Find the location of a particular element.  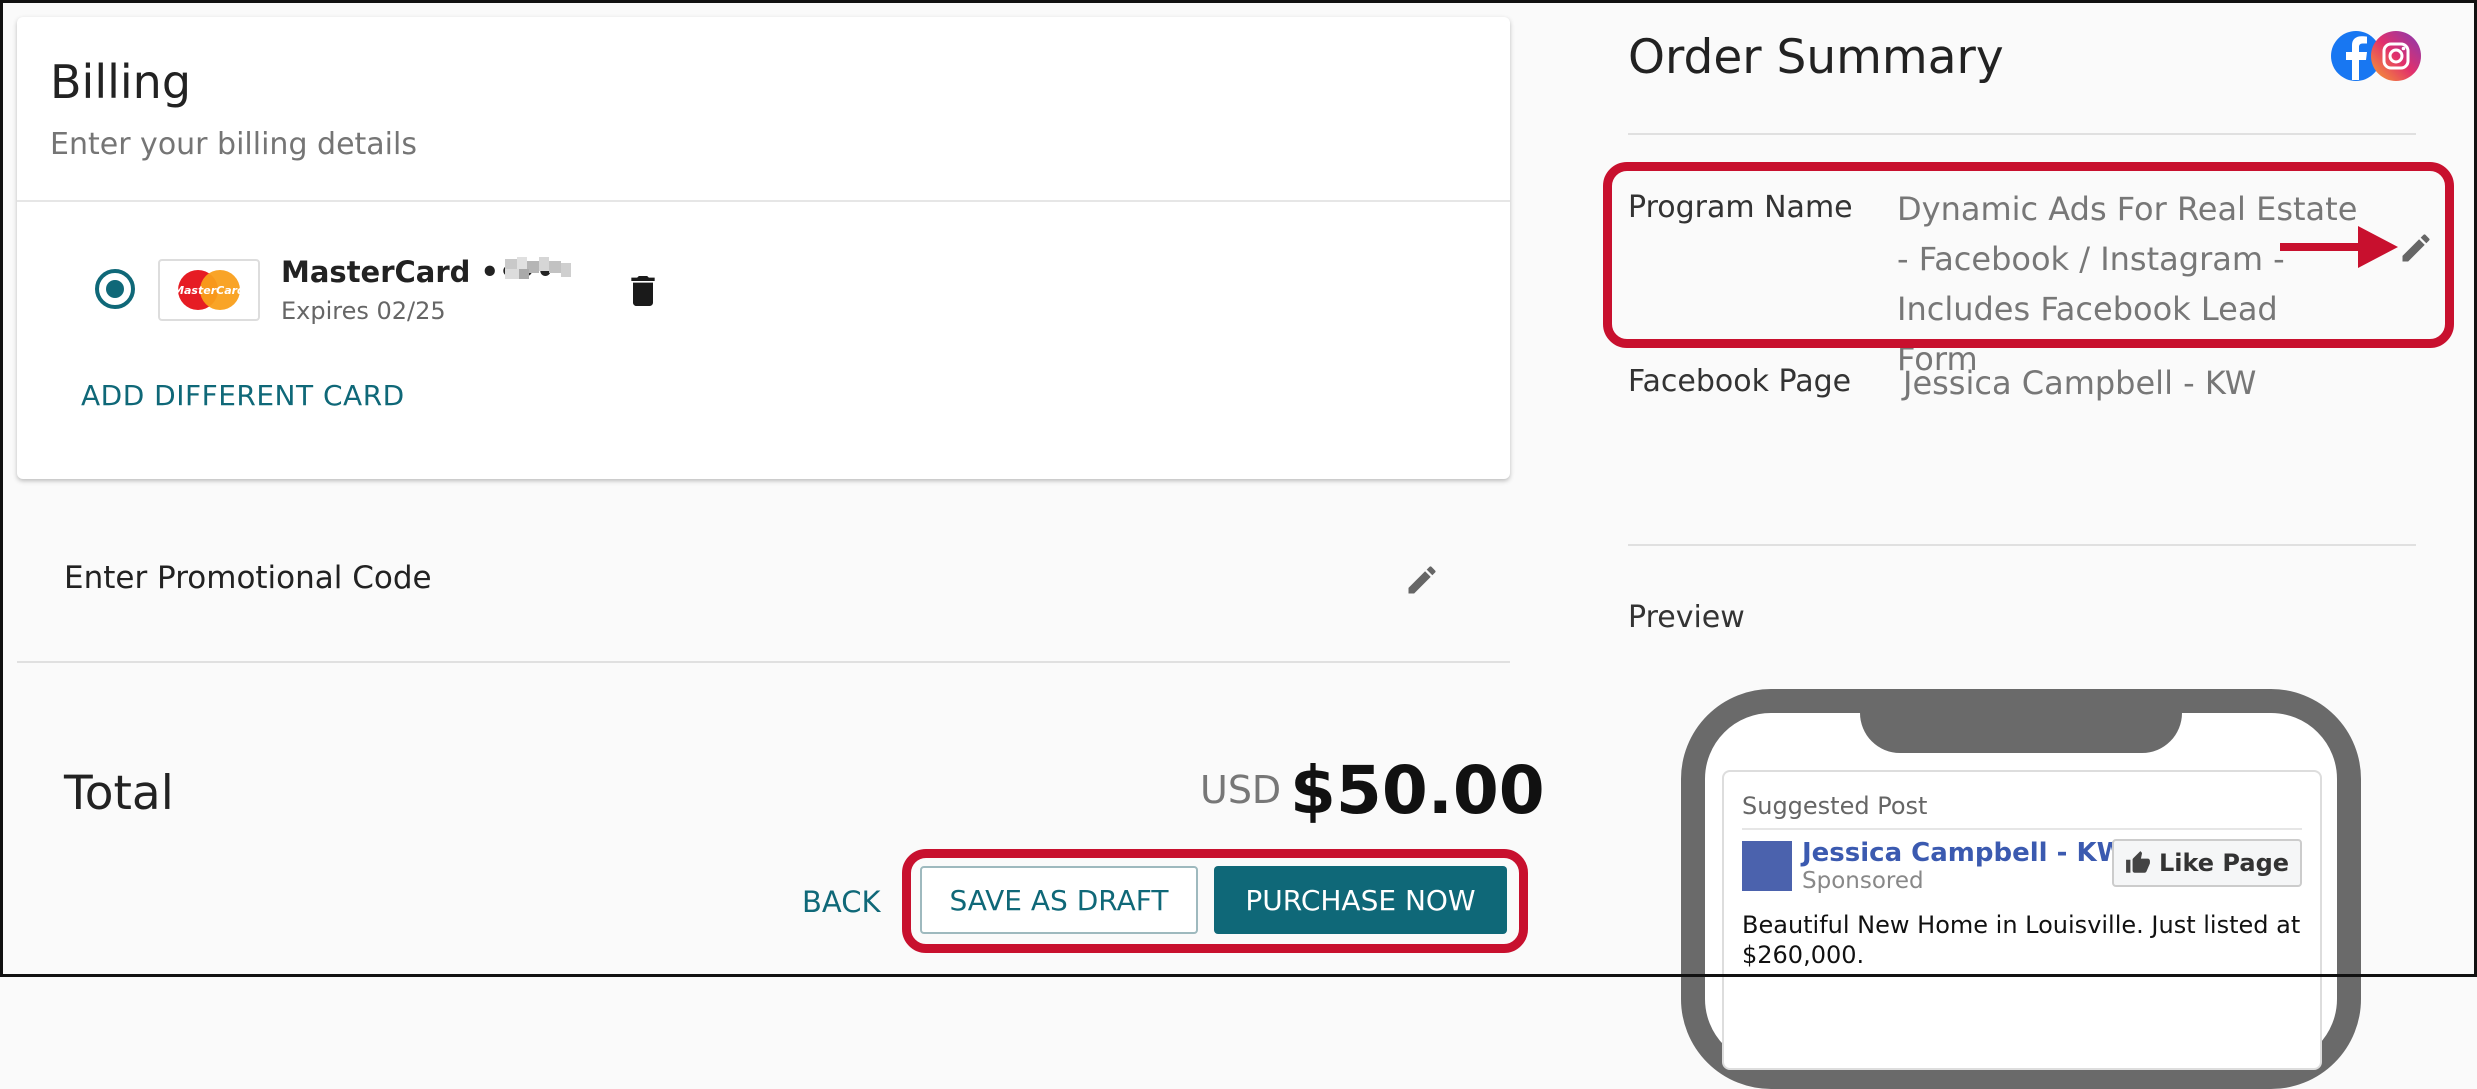

mastercard-logo-icon: MasterCard is located at coordinates (209, 290).